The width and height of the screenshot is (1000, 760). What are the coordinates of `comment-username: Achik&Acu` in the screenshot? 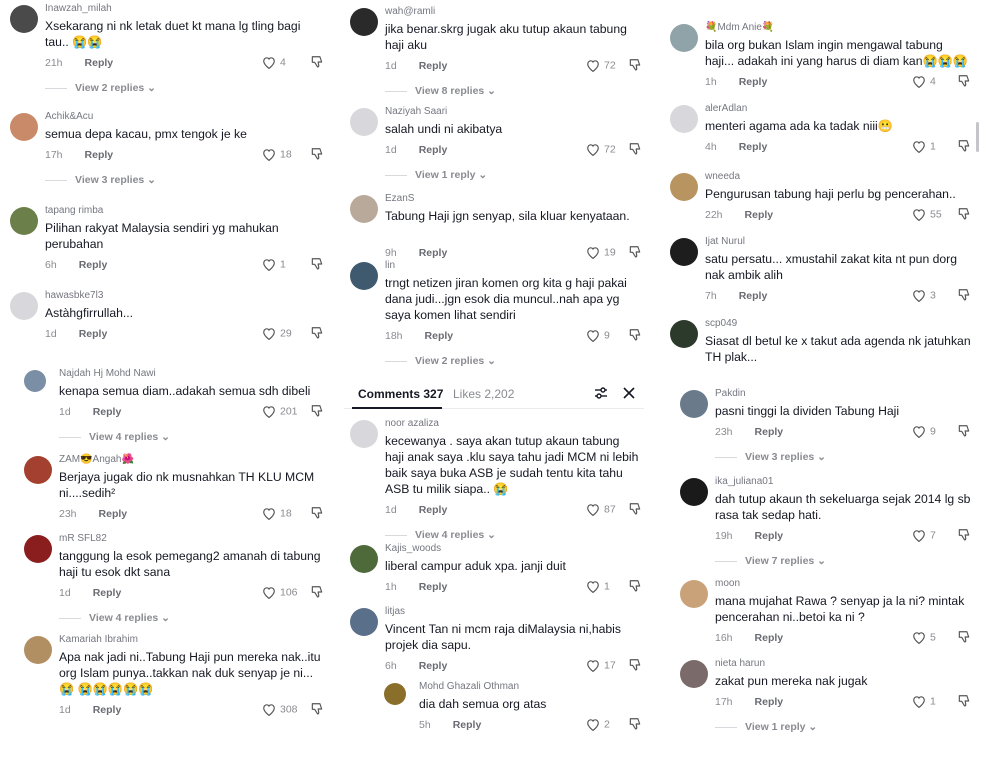 It's located at (69, 116).